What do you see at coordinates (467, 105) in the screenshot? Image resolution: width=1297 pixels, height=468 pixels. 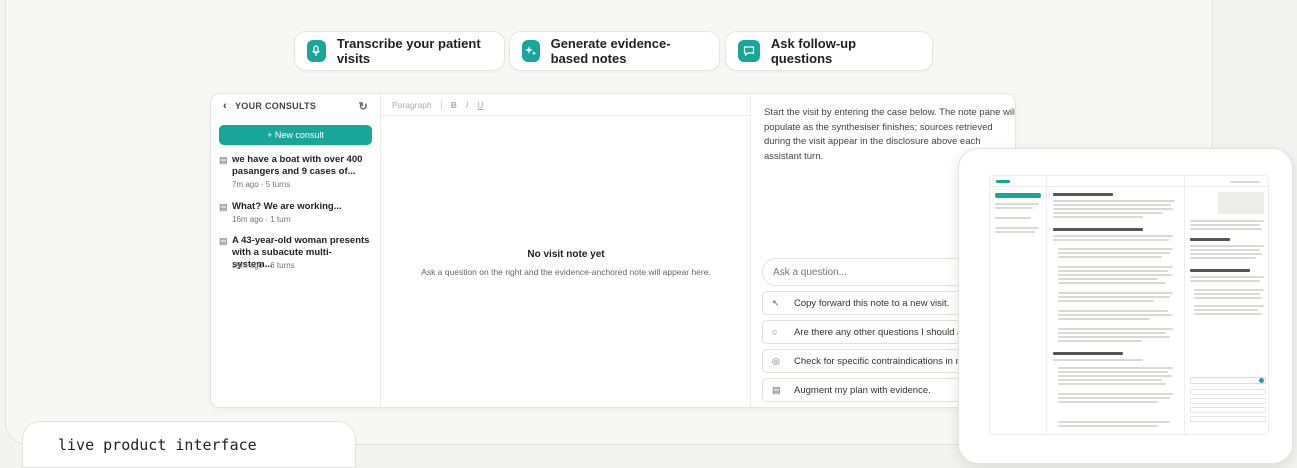 I see `italic-button: I` at bounding box center [467, 105].